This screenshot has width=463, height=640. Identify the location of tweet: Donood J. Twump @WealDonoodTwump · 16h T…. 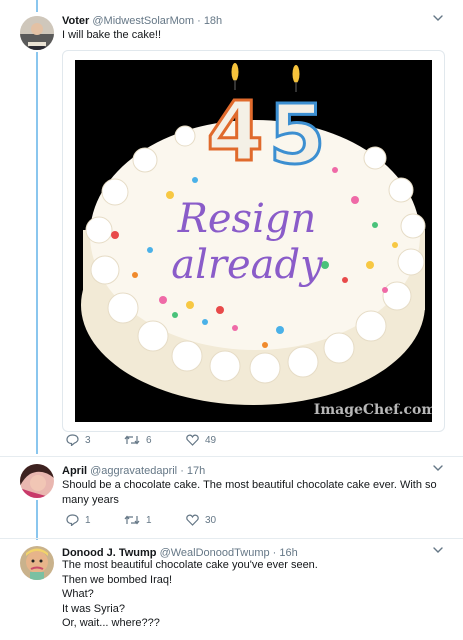
(231, 593).